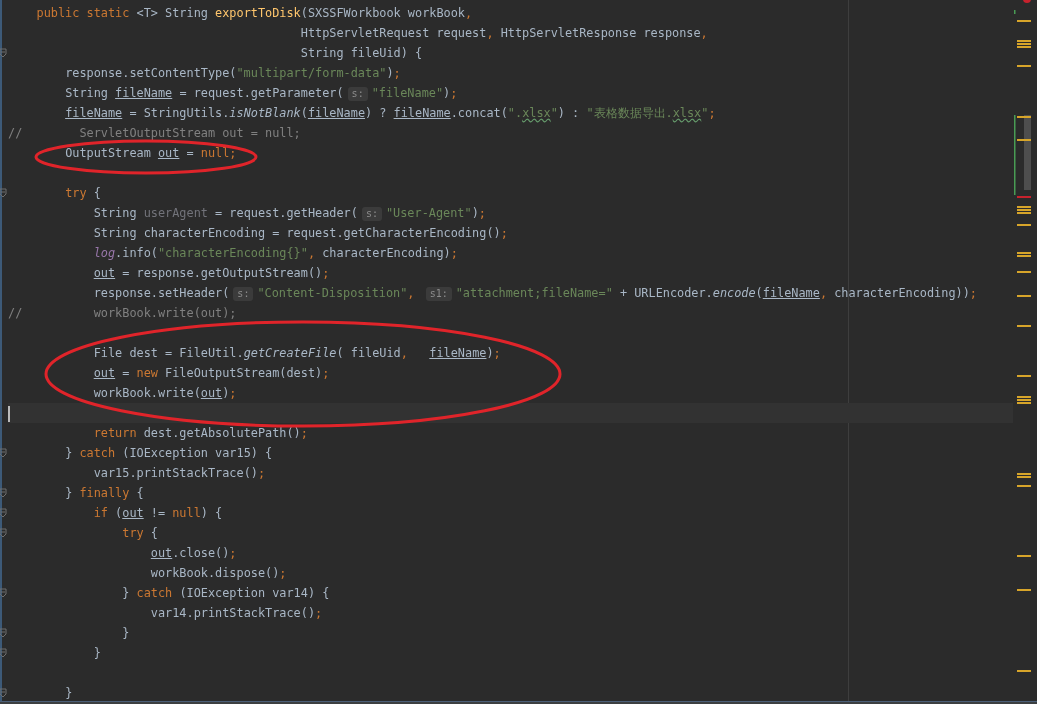 The width and height of the screenshot is (1037, 704). I want to click on code-line: out = new FileOutputStream(dest);, so click(211, 373).